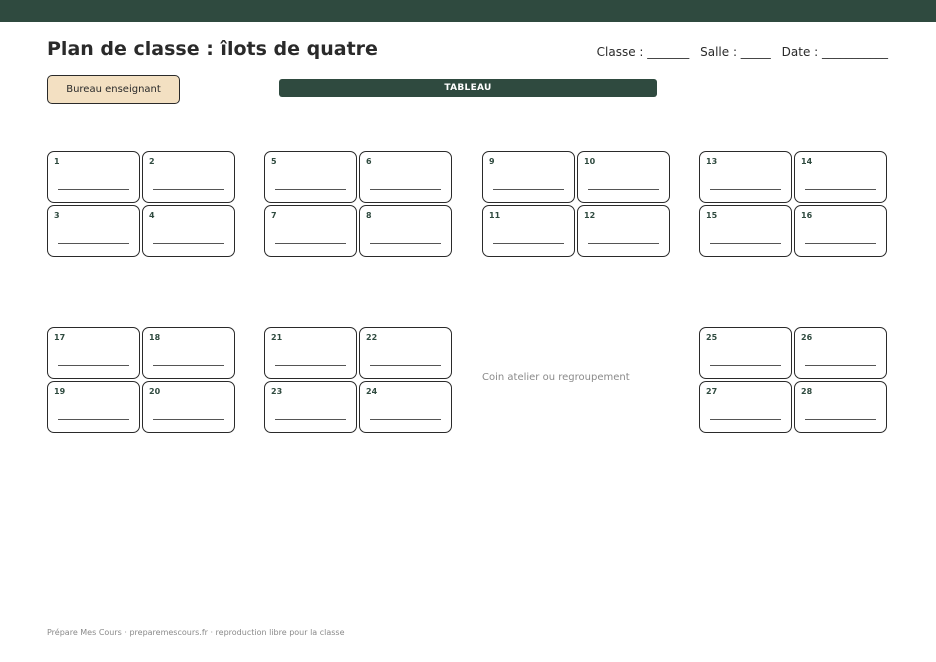  Describe the element at coordinates (712, 215) in the screenshot. I see `seat-number: 15` at that location.